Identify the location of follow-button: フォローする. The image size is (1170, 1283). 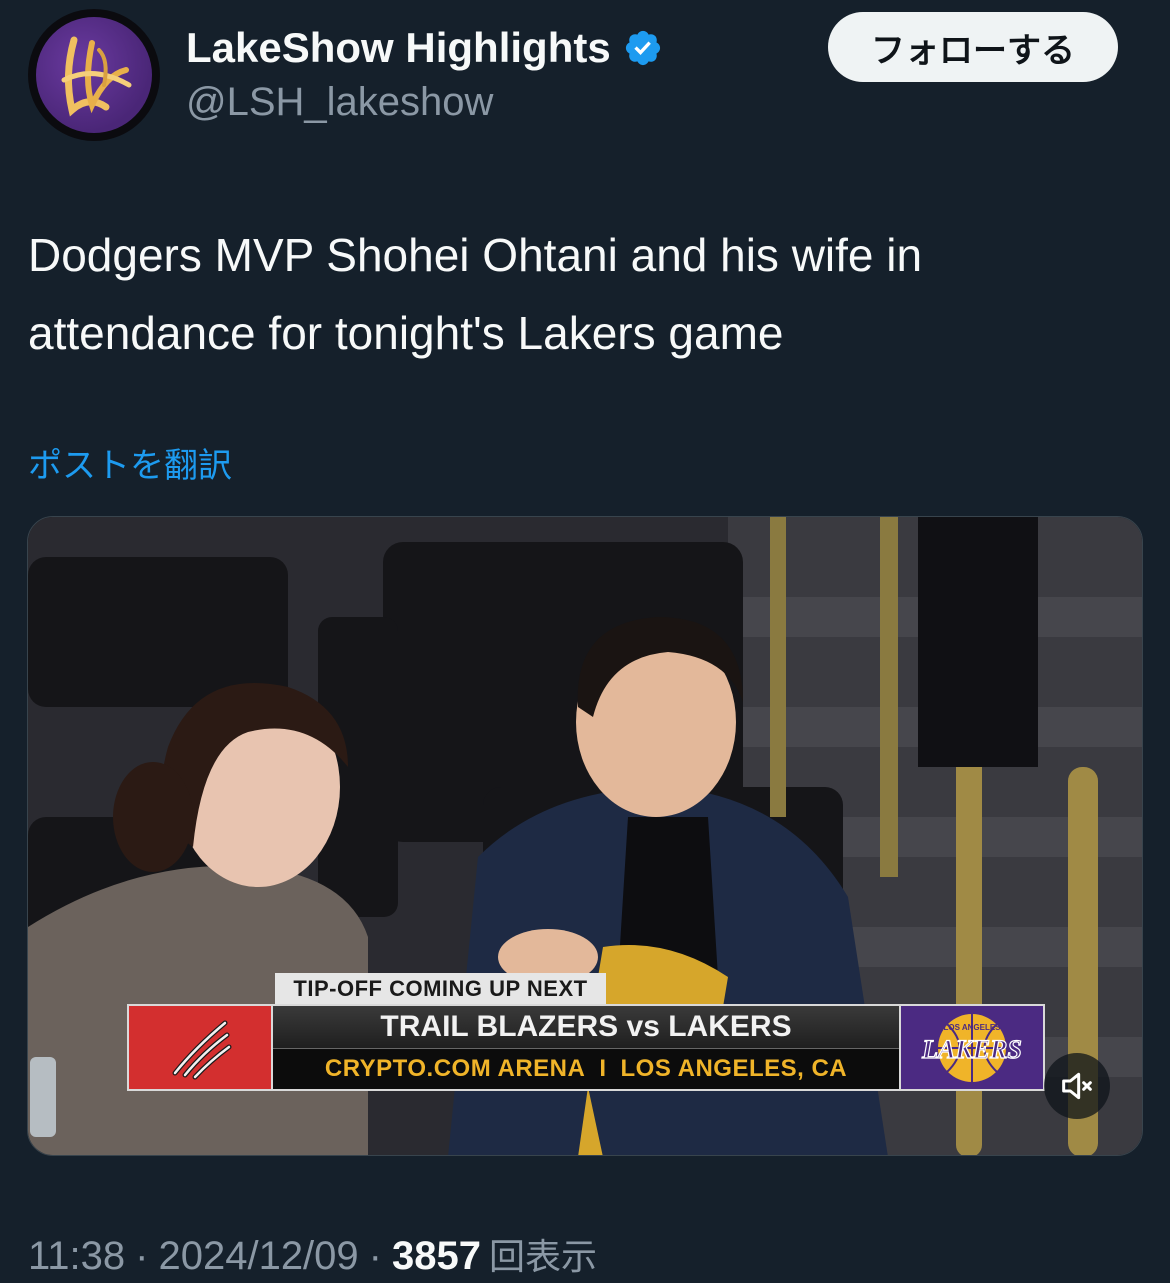
(973, 47).